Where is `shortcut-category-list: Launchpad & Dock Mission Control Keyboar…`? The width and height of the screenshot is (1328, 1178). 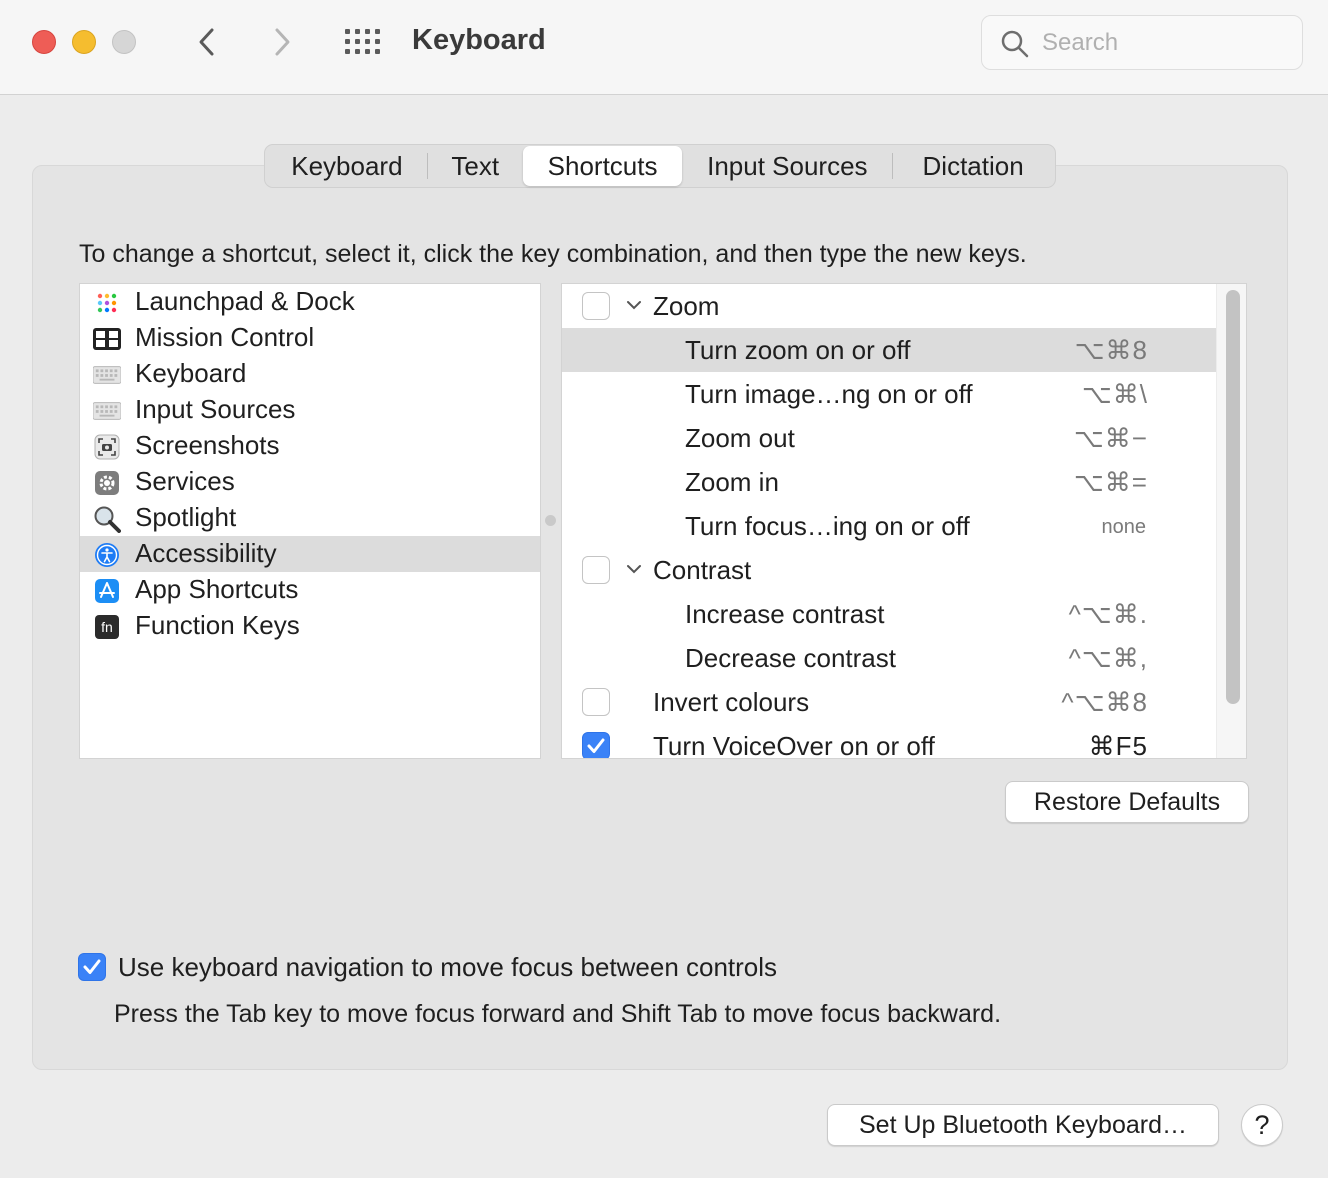
shortcut-category-list: Launchpad & Dock Mission Control Keyboar… is located at coordinates (310, 521).